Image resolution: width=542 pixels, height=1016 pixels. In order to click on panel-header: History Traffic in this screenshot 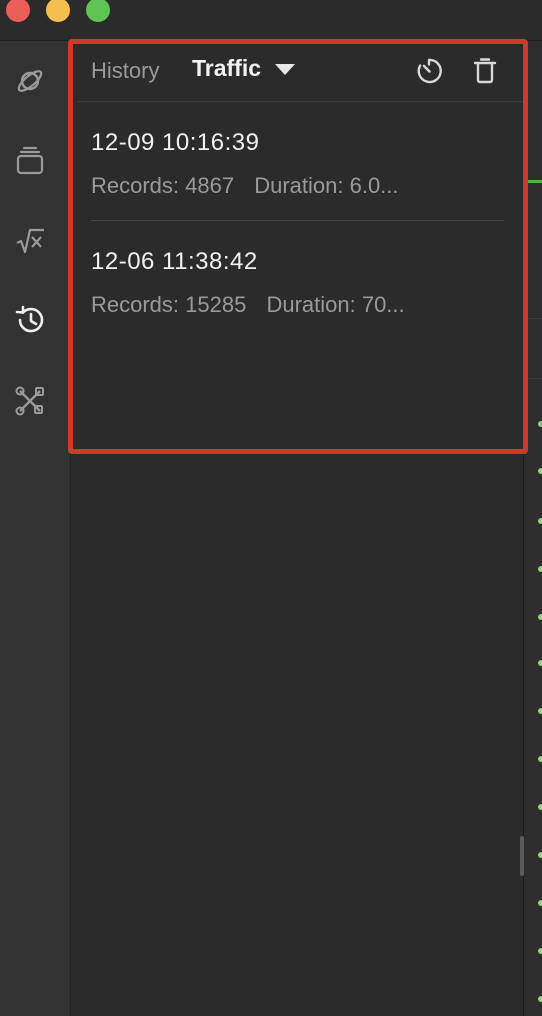, I will do `click(300, 71)`.